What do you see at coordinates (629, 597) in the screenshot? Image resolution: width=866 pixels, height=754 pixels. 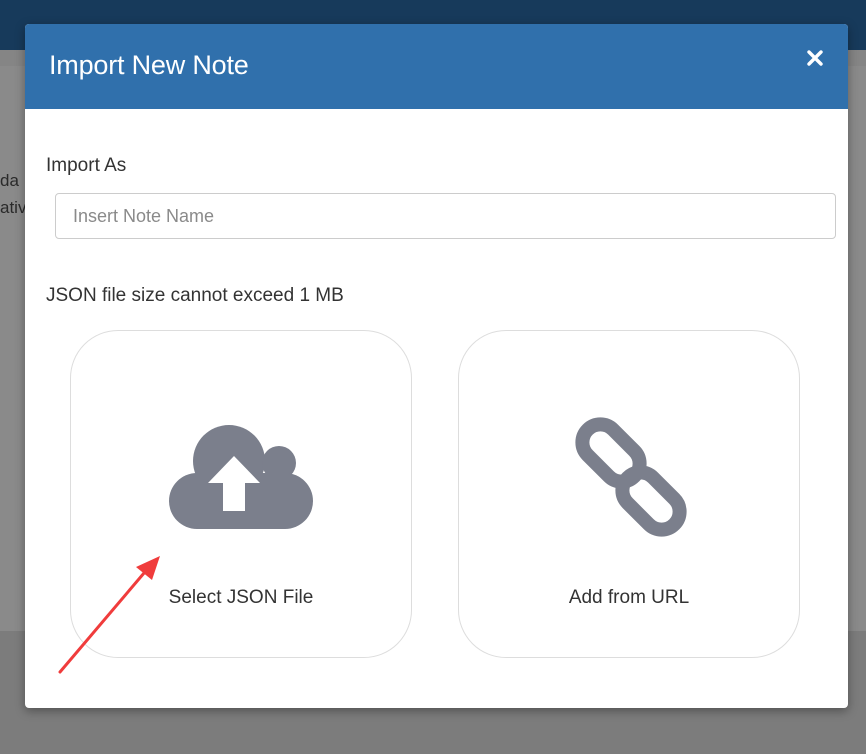 I see `add-from-url-label: Add from URL` at bounding box center [629, 597].